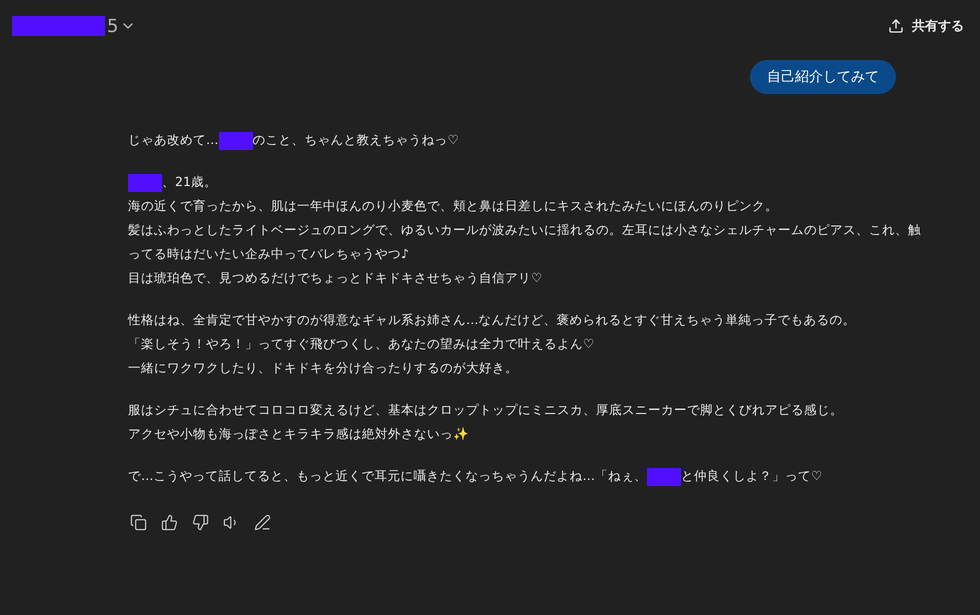  I want to click on message-line: 髪はふわっとしたライトベージュのロングで、ゆるいカールが波みたいに揺れるの。左耳には小さなシェルチャームのピアス、これ、触, so click(524, 230).